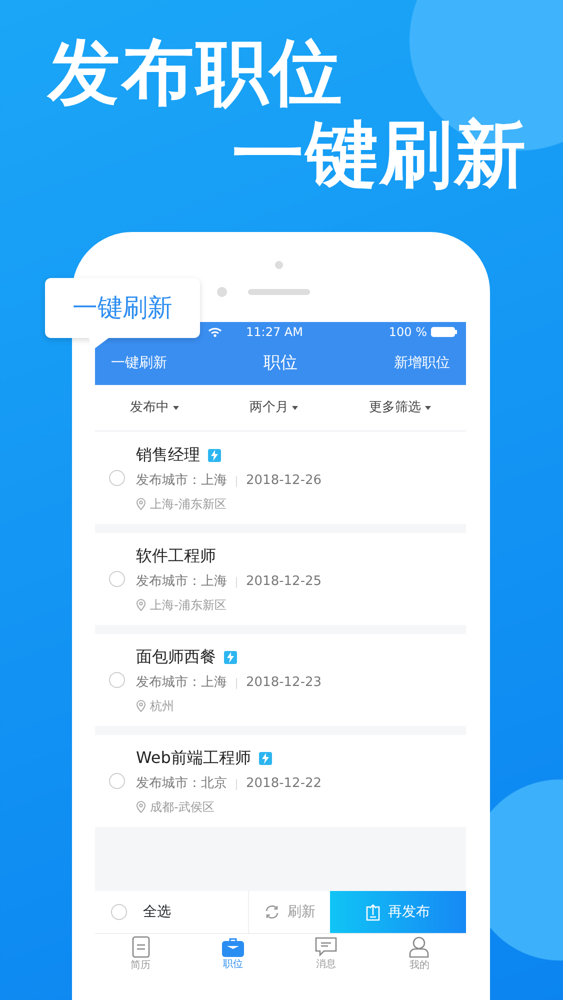 Image resolution: width=563 pixels, height=1000 pixels. Describe the element at coordinates (141, 947) in the screenshot. I see `document-icon` at that location.